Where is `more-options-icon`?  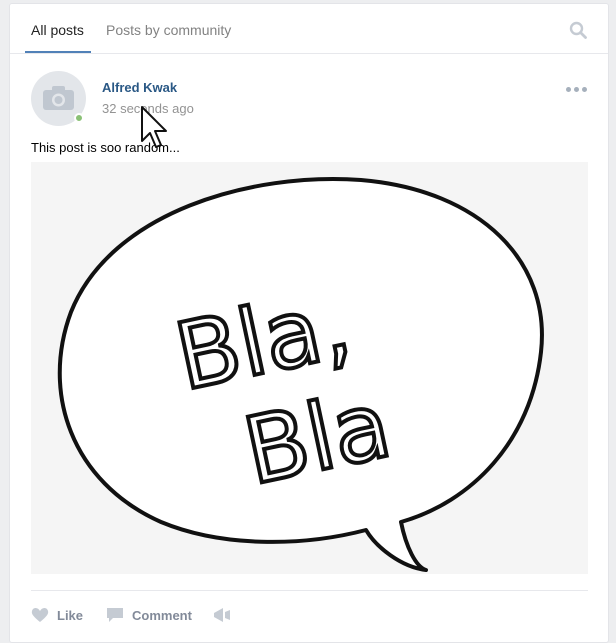 more-options-icon is located at coordinates (577, 89).